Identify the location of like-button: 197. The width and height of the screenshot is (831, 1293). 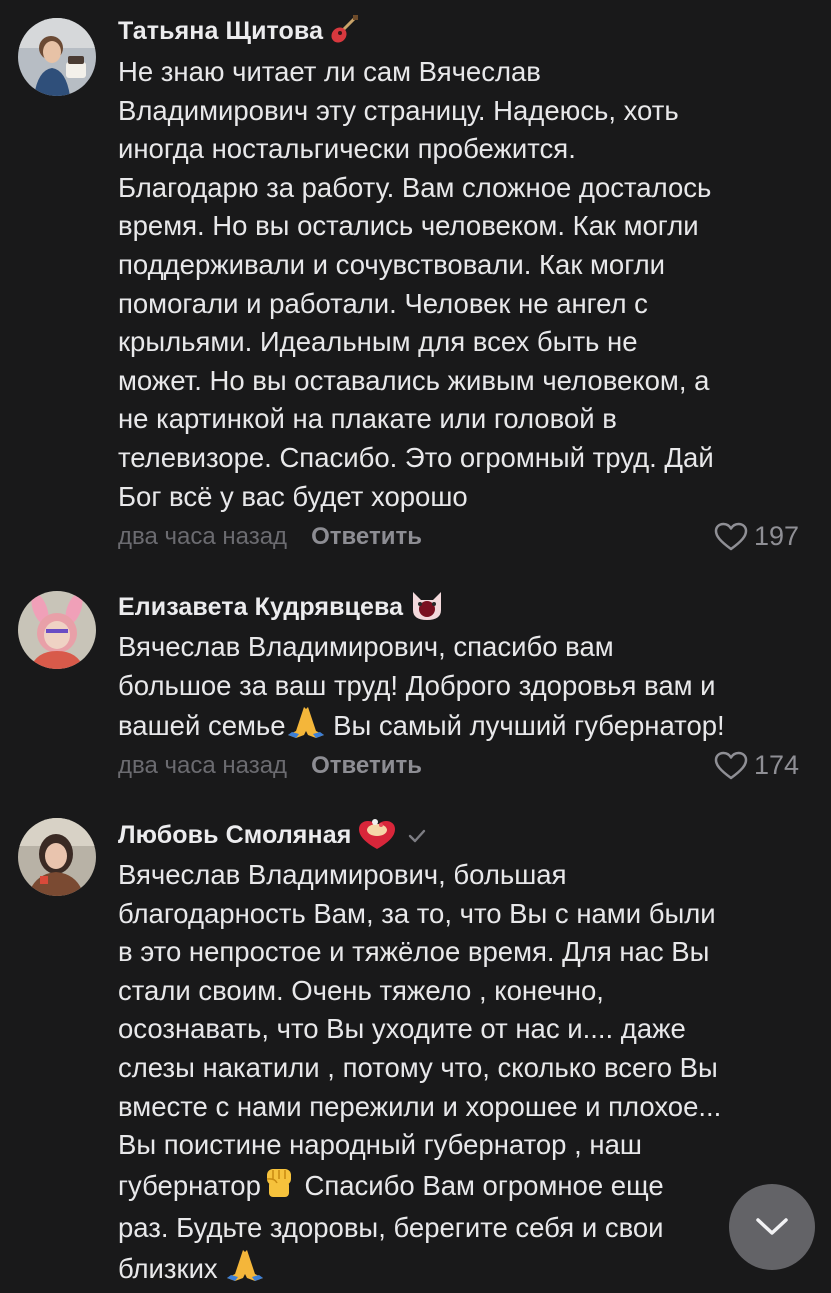
(756, 536).